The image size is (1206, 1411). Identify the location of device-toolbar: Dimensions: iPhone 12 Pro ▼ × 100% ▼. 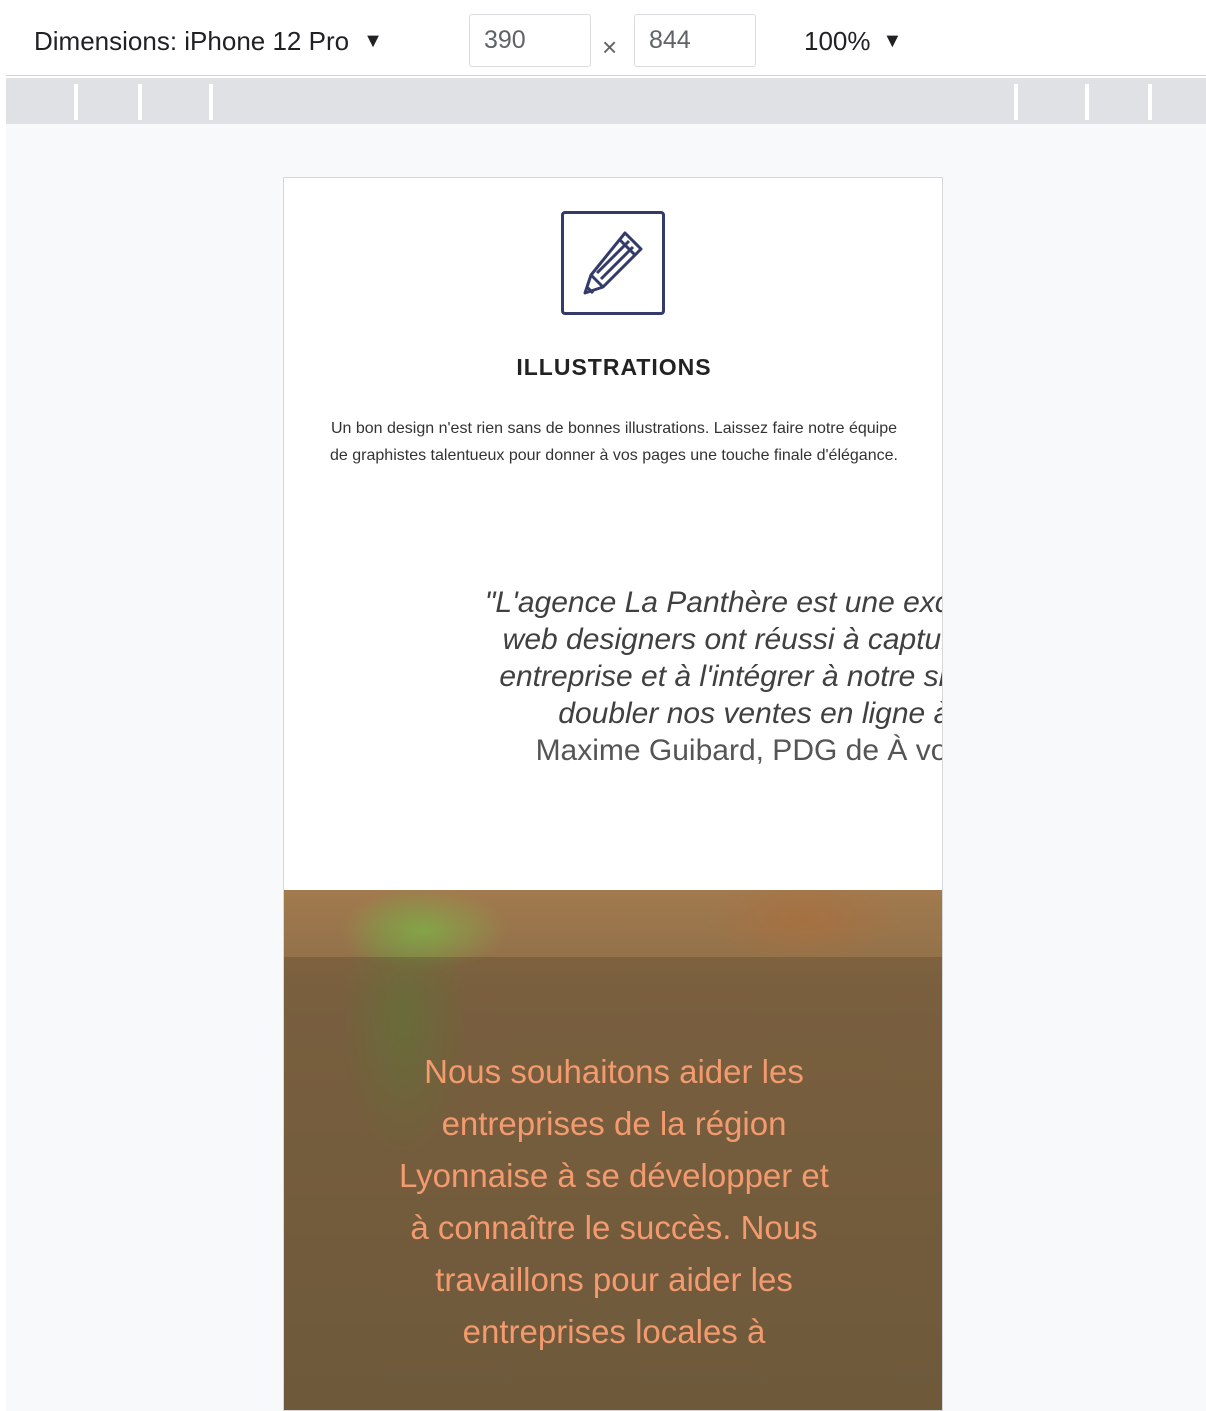
(606, 42).